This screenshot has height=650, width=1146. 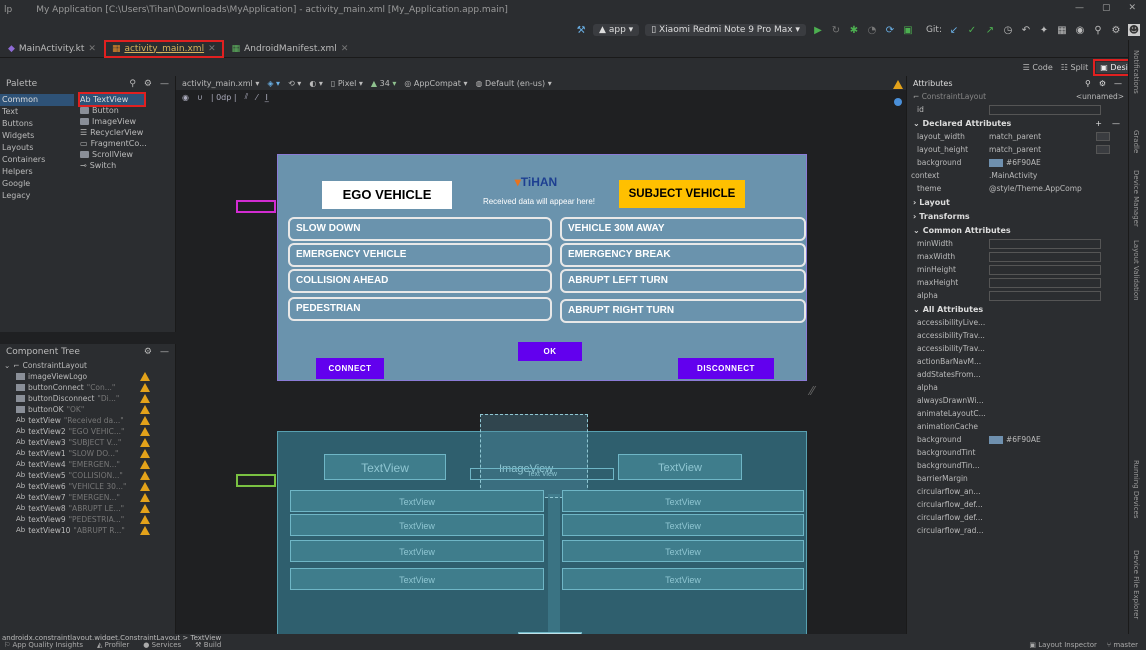 What do you see at coordinates (185, 97) in the screenshot?
I see `eye-icon: ◉` at bounding box center [185, 97].